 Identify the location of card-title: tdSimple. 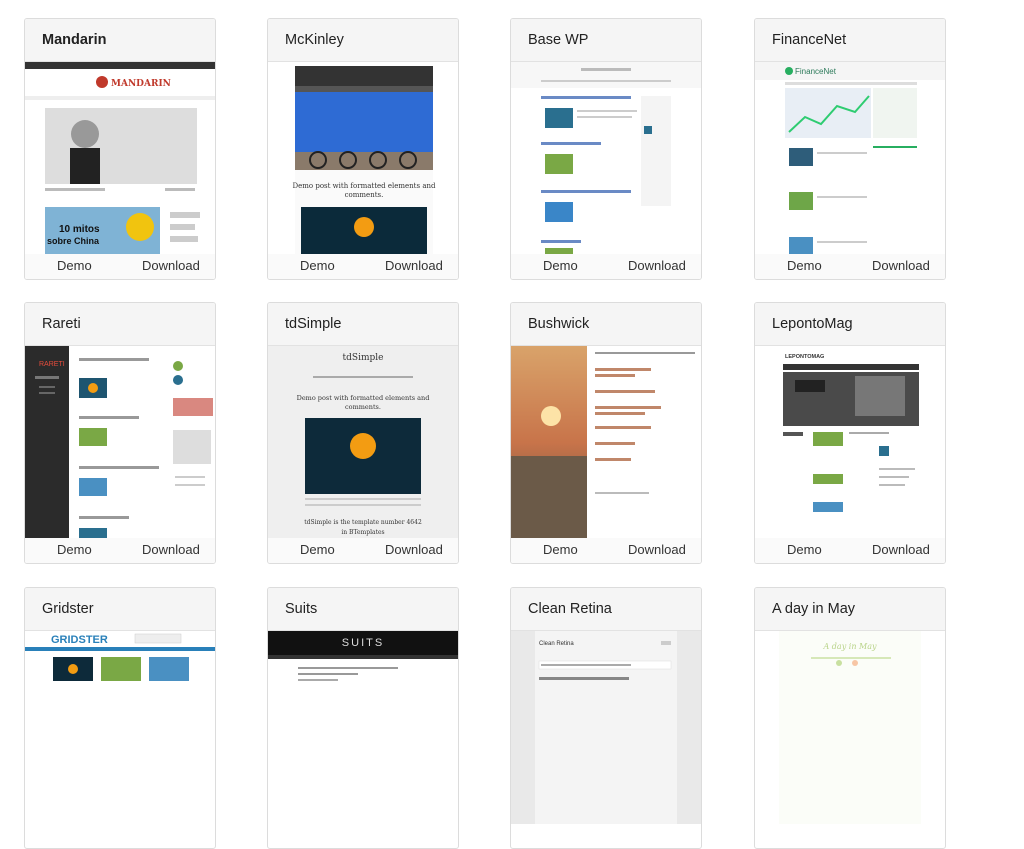
(363, 324).